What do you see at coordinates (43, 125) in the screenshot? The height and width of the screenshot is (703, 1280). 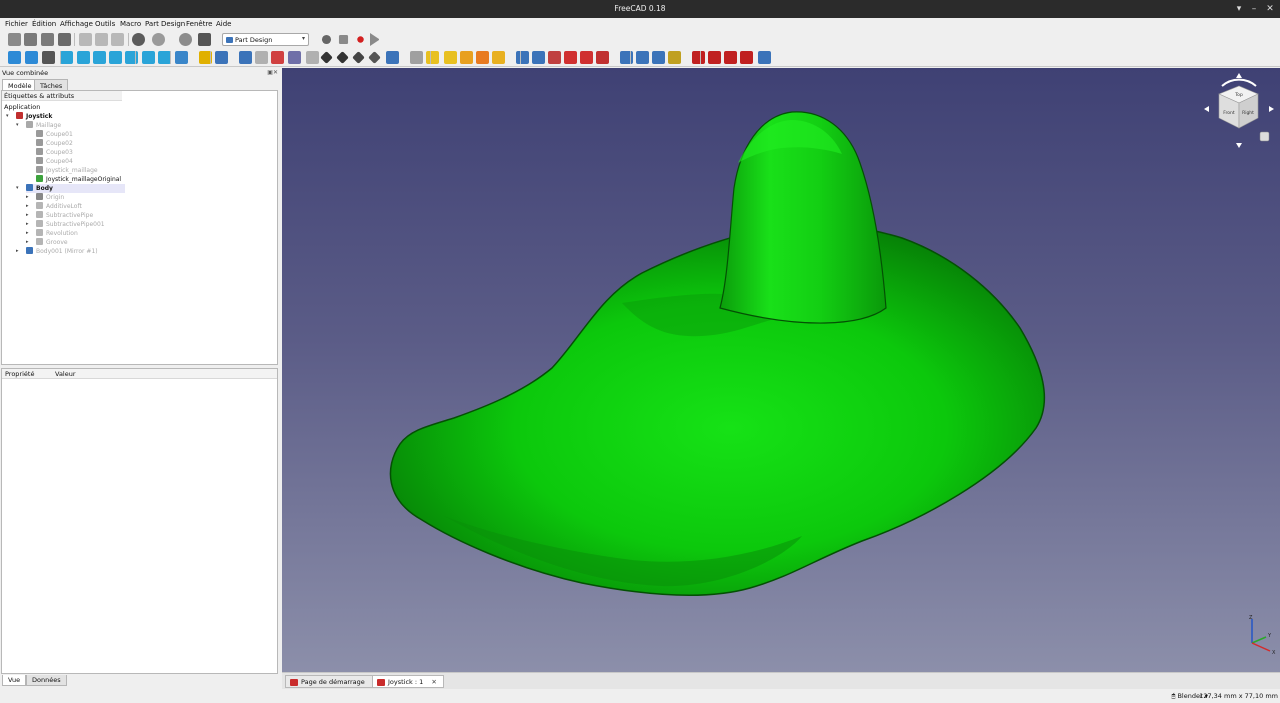 I see `tree-item: Maillage` at bounding box center [43, 125].